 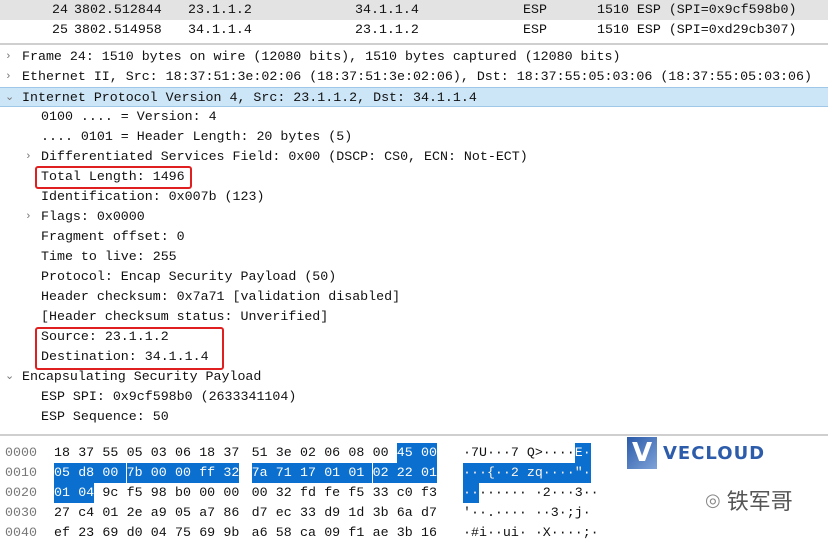 What do you see at coordinates (284, 513) in the screenshot?
I see `hex-byte: ec` at bounding box center [284, 513].